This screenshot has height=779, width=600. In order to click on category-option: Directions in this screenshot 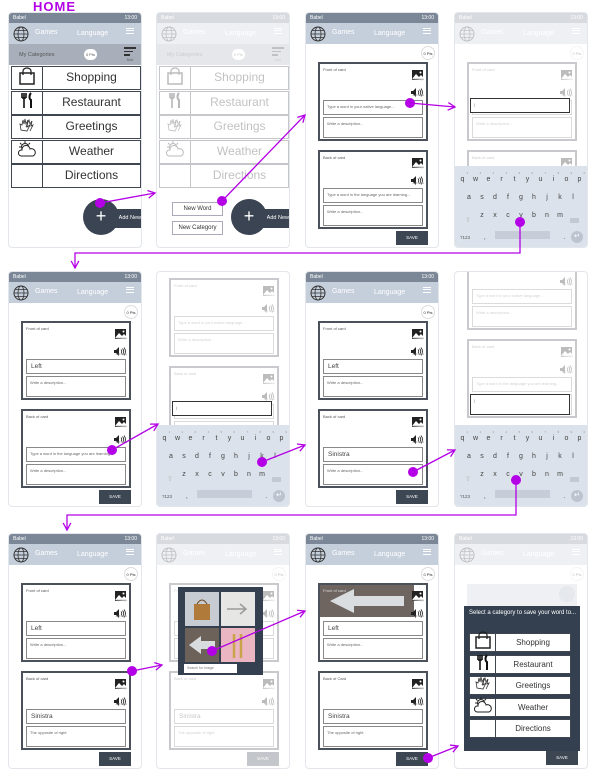, I will do `click(520, 728)`.